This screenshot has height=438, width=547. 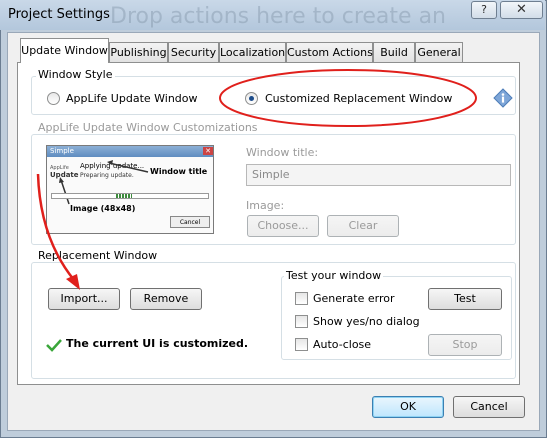 What do you see at coordinates (193, 52) in the screenshot?
I see `tab-security: Security` at bounding box center [193, 52].